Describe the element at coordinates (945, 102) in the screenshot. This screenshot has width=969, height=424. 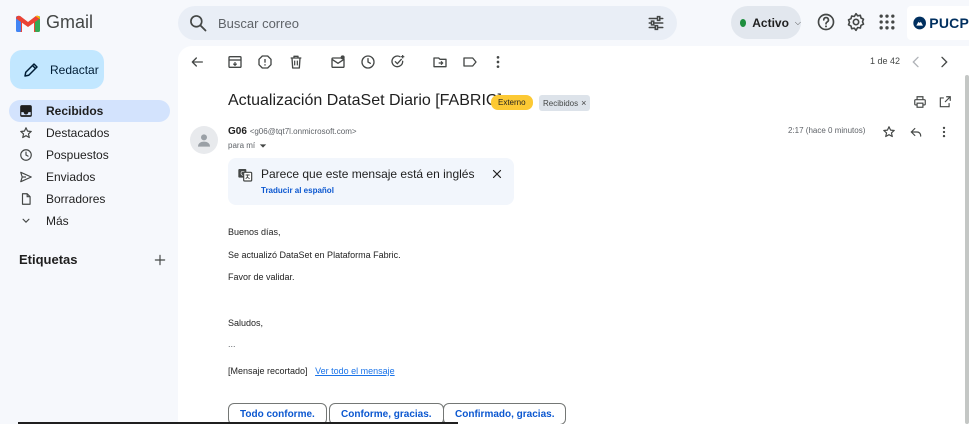
I see `open-new-window-icon` at that location.